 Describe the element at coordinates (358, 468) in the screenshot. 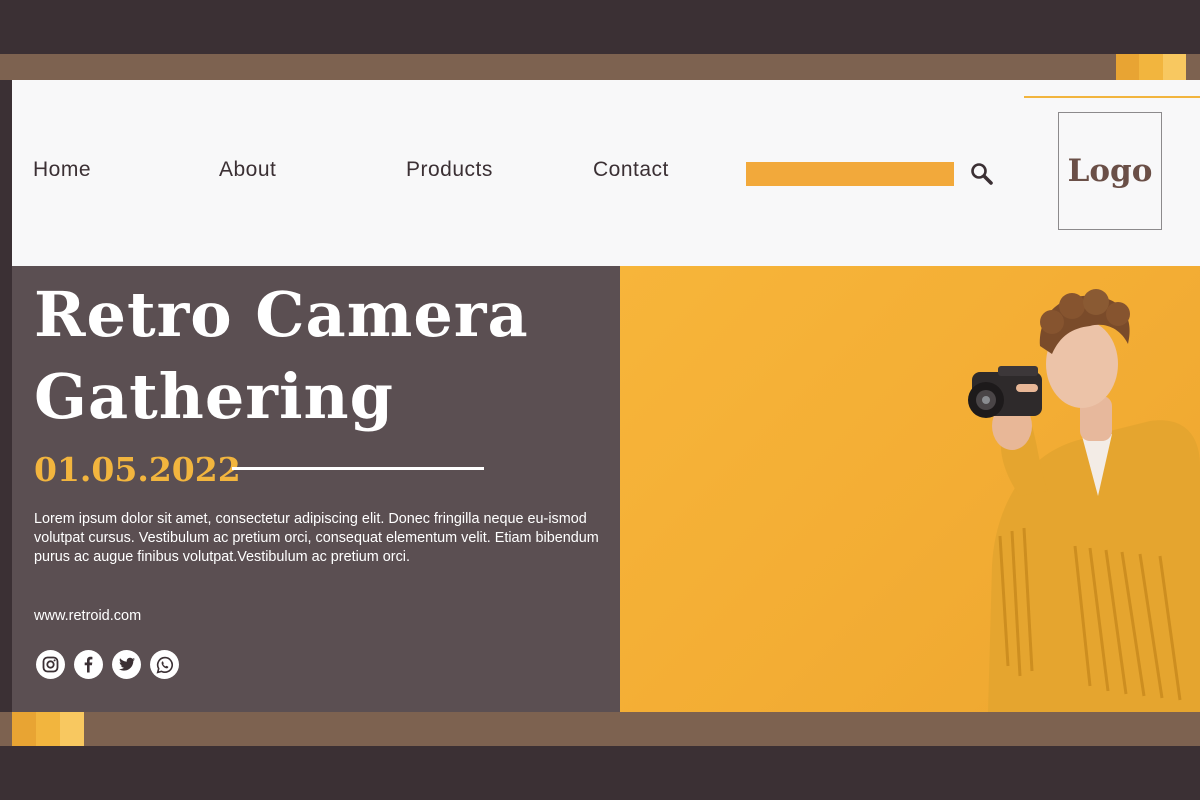

I see `date-divider` at that location.